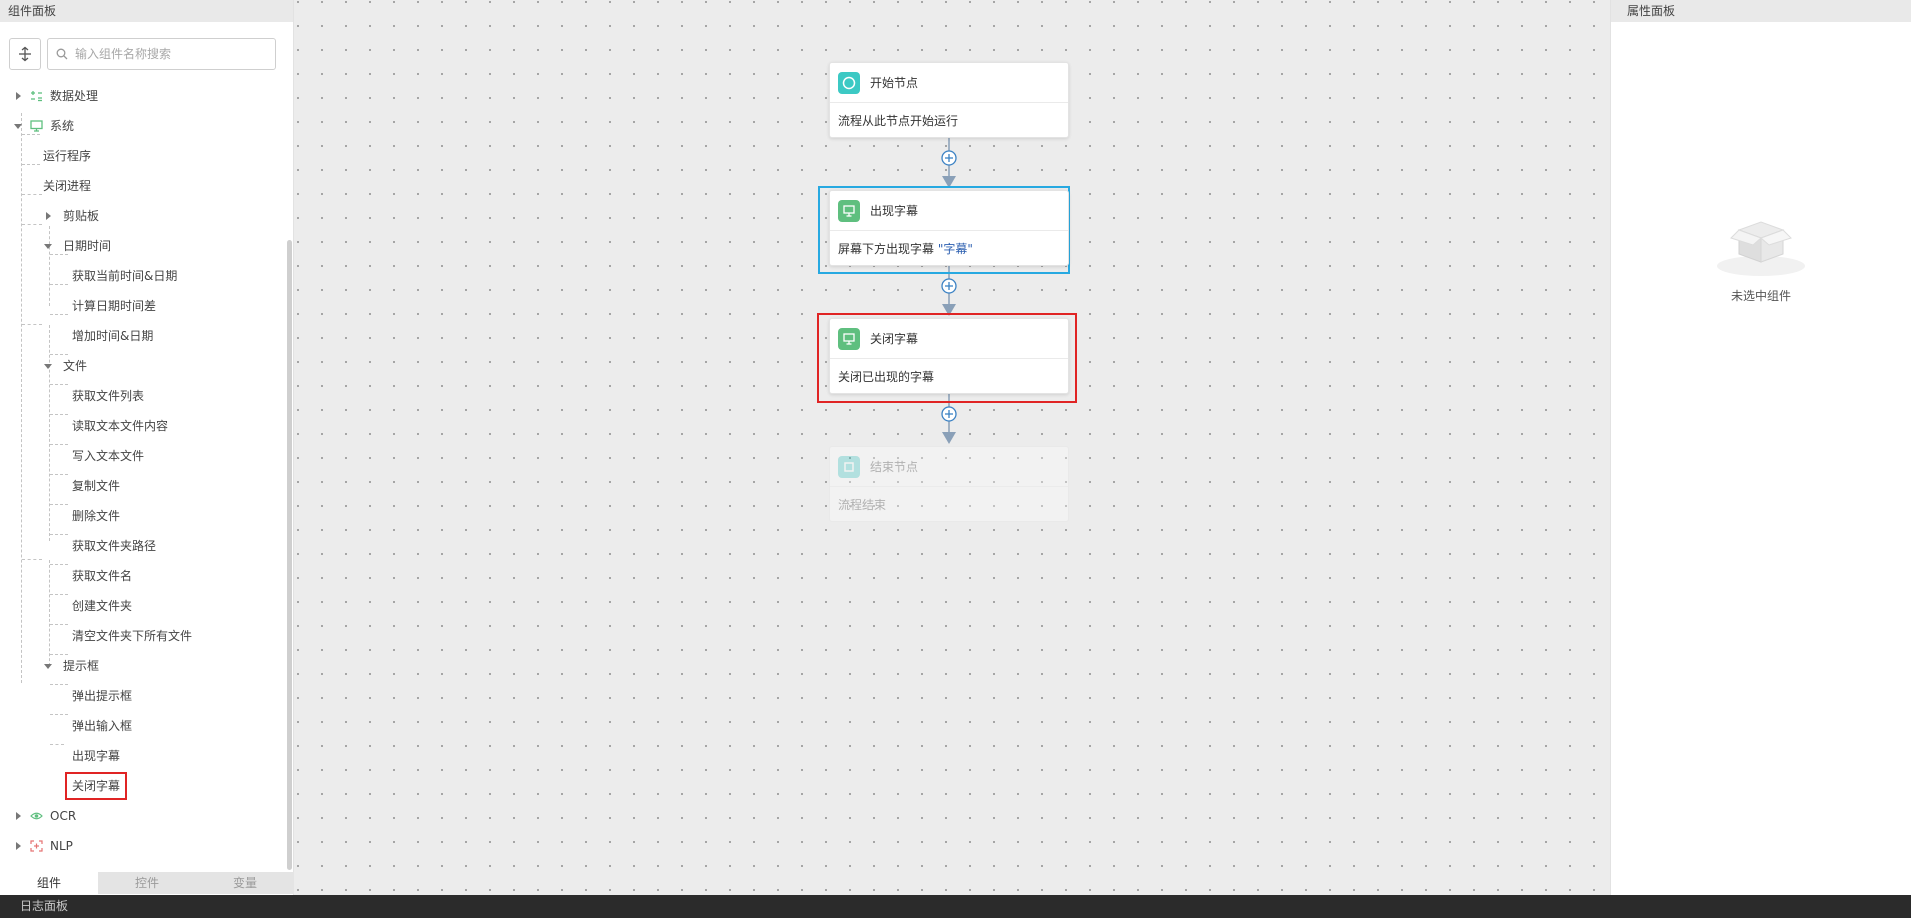 This screenshot has height=918, width=1911. Describe the element at coordinates (132, 636) in the screenshot. I see `tree-item-clear-folder: 清空文件夹下所有文件` at that location.